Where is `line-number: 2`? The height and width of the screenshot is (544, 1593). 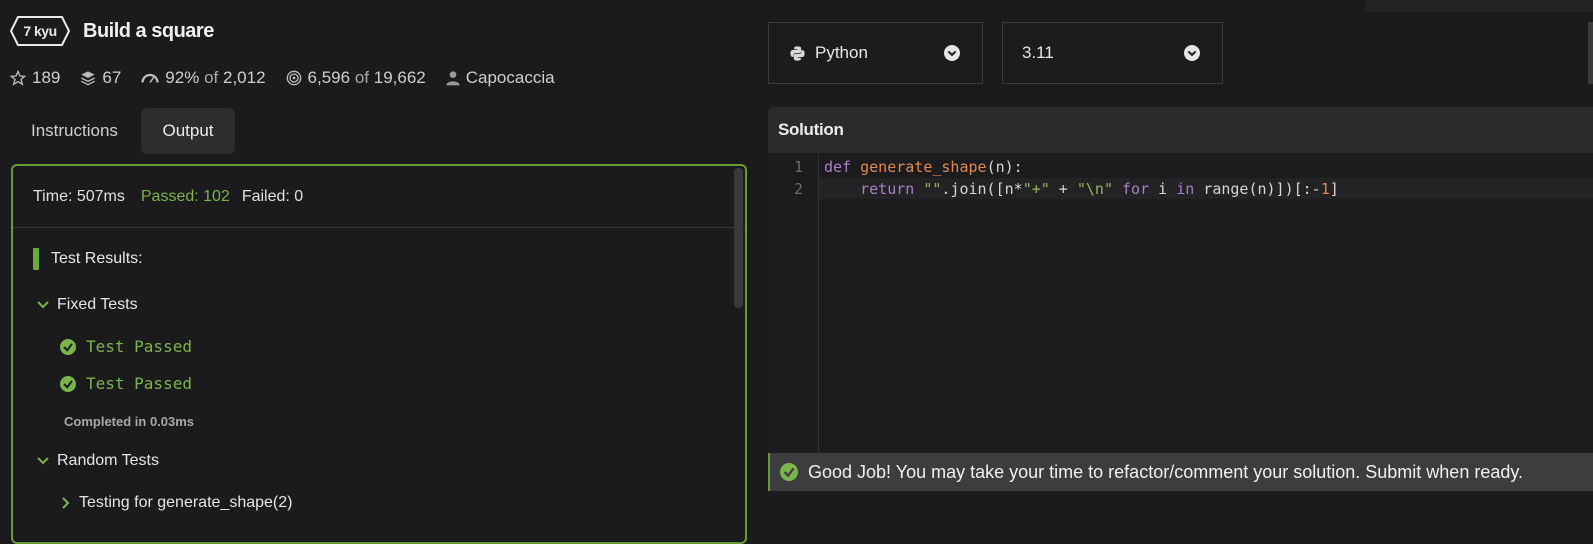
line-number: 2 is located at coordinates (798, 189).